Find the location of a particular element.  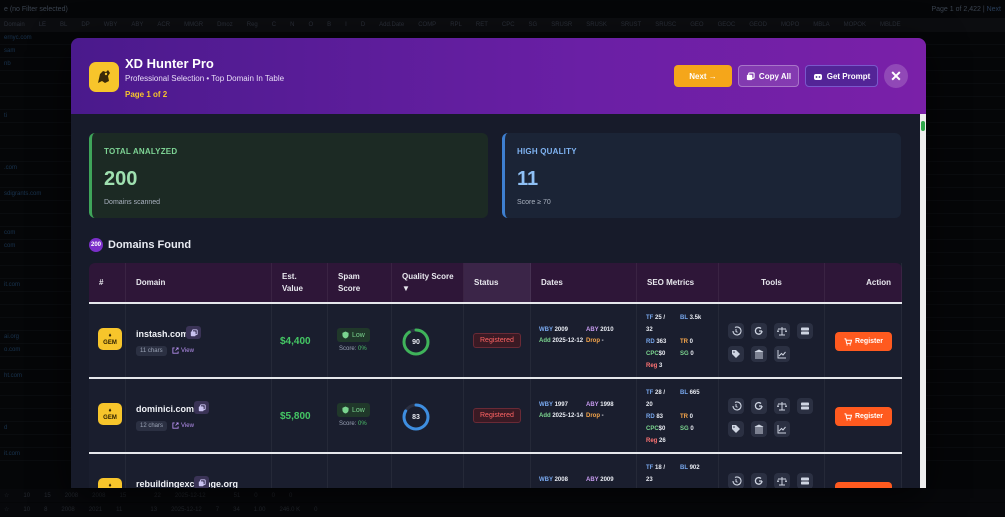

cell-status is located at coordinates (497, 471).